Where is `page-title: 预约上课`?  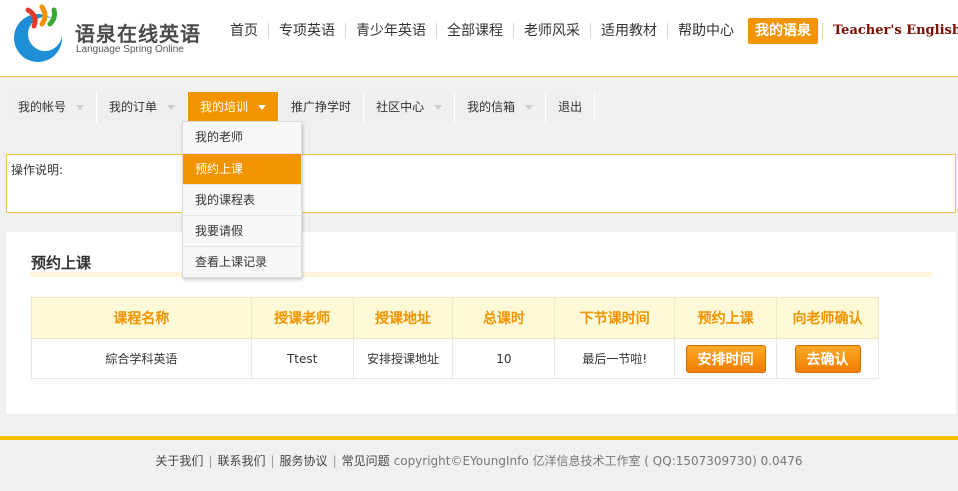
page-title: 预约上课 is located at coordinates (61, 263).